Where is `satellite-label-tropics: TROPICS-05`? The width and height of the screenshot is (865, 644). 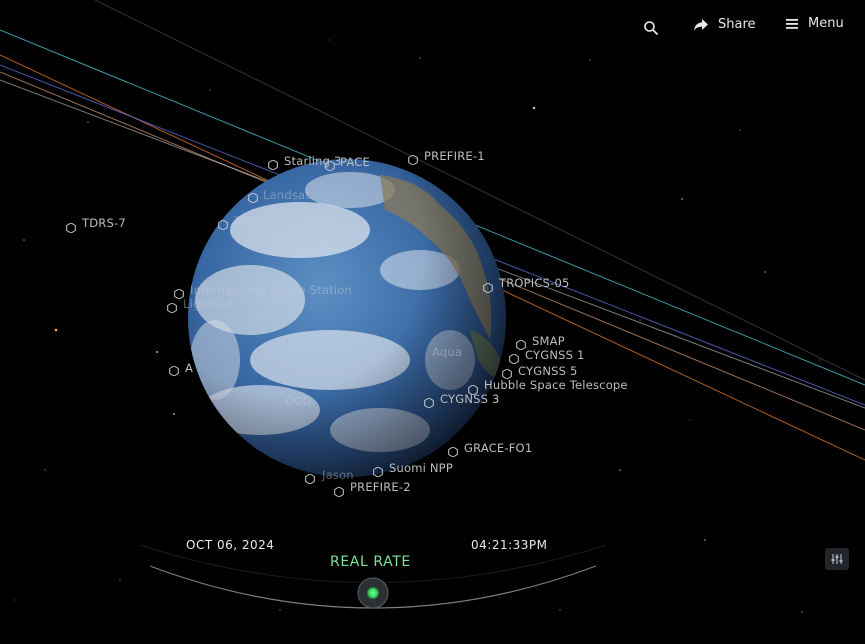
satellite-label-tropics: TROPICS-05 is located at coordinates (534, 283).